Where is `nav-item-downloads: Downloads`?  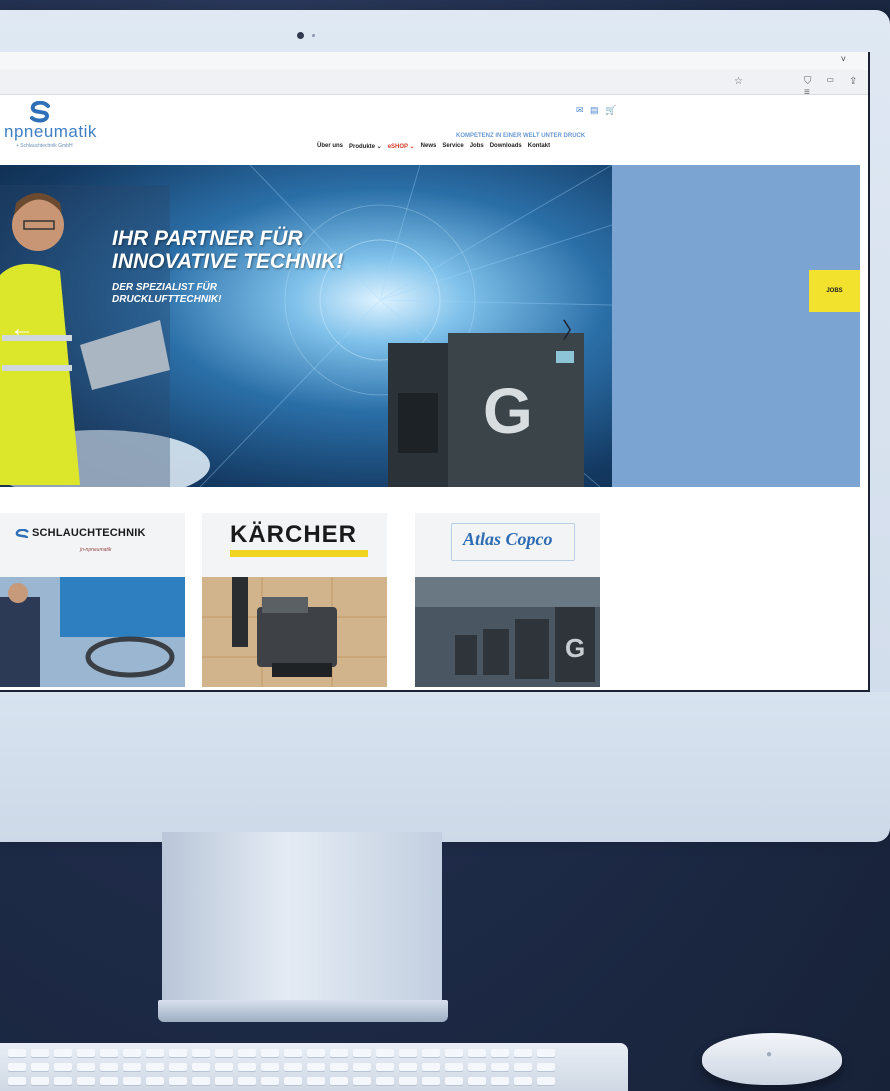 nav-item-downloads: Downloads is located at coordinates (506, 146).